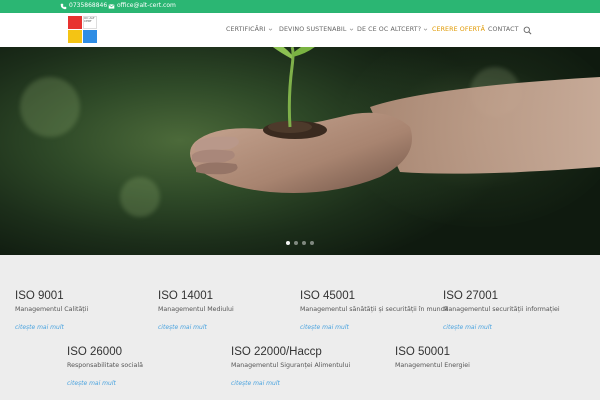 Image resolution: width=600 pixels, height=400 pixels. I want to click on service-desc: Managementul securității informației, so click(501, 309).